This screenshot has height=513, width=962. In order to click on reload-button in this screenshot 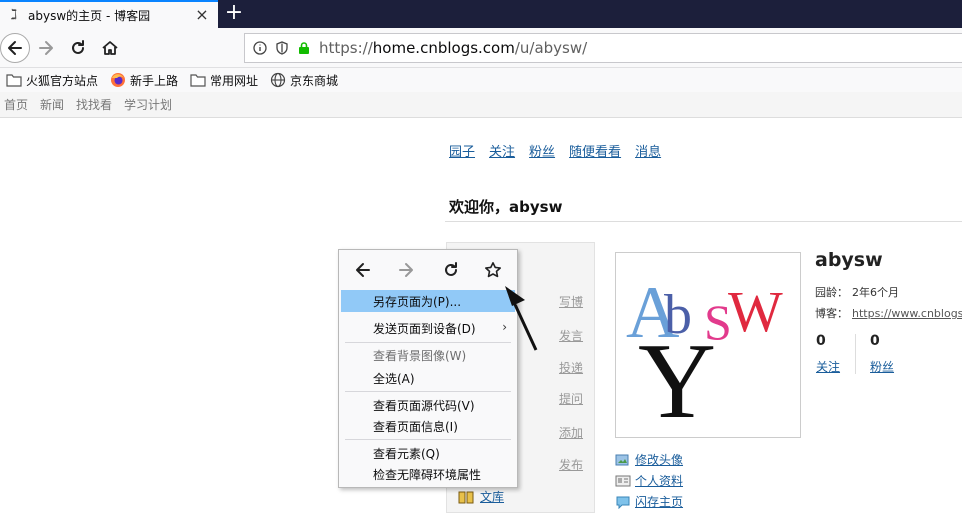, I will do `click(78, 48)`.